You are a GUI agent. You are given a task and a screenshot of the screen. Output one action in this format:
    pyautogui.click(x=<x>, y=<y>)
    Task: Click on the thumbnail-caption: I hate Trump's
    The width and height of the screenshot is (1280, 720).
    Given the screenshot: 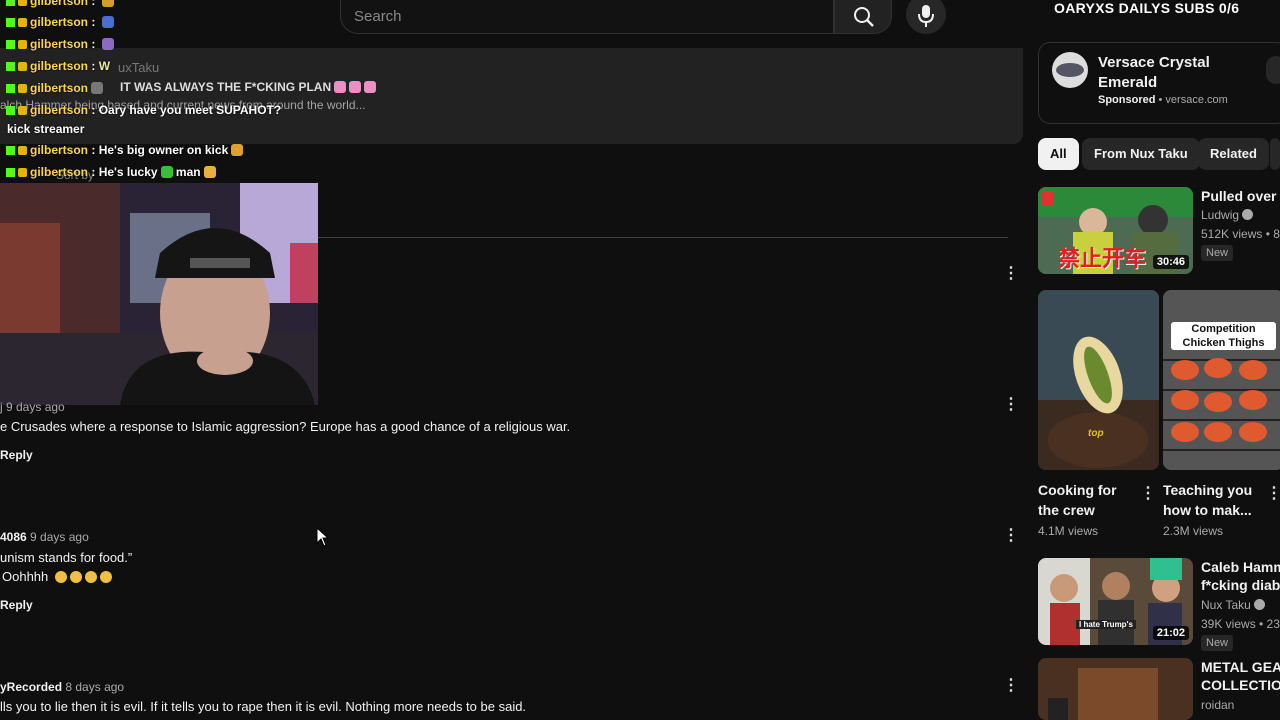 What is the action you would take?
    pyautogui.click(x=1106, y=624)
    